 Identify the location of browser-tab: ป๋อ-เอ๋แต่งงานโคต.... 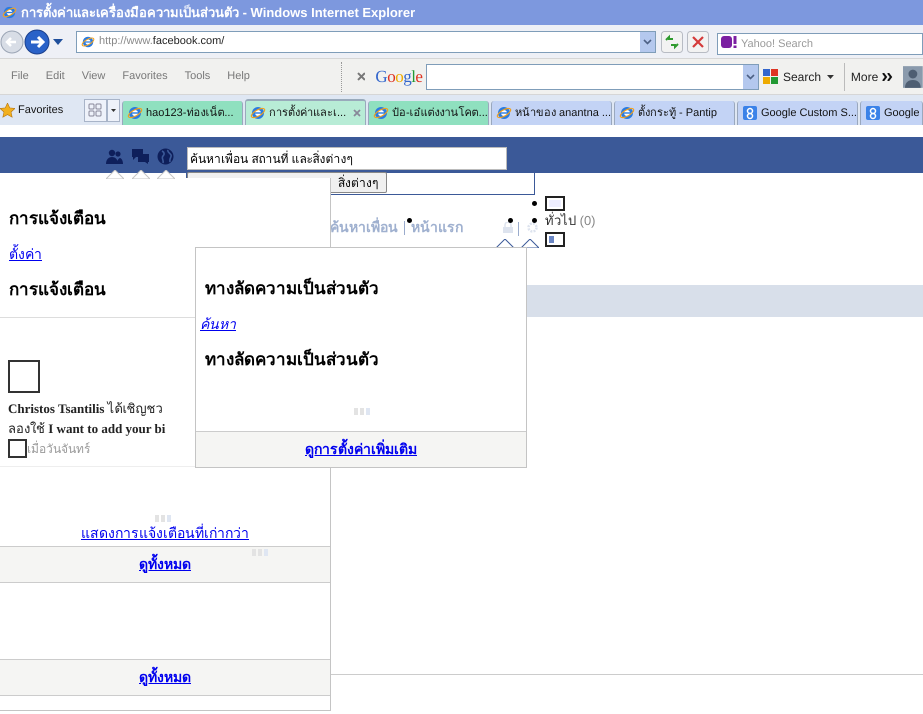
(428, 113).